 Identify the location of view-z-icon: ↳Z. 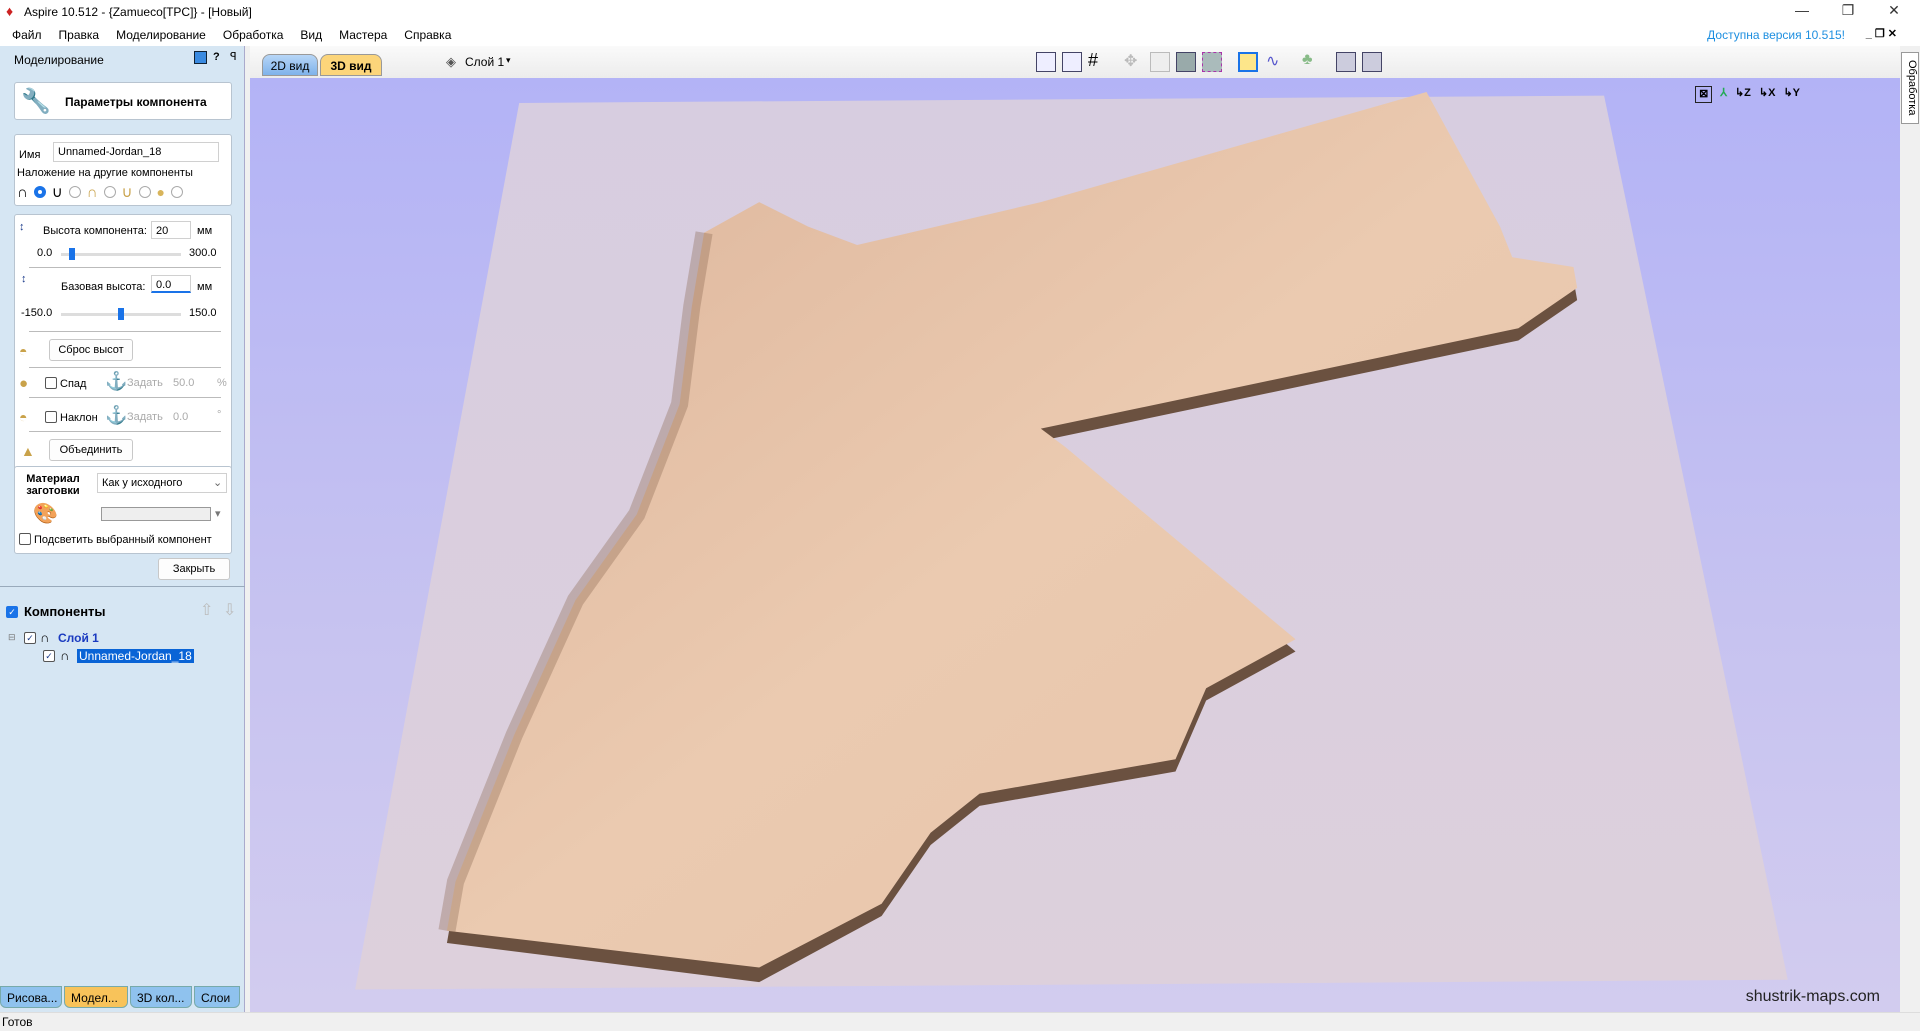
(1743, 94).